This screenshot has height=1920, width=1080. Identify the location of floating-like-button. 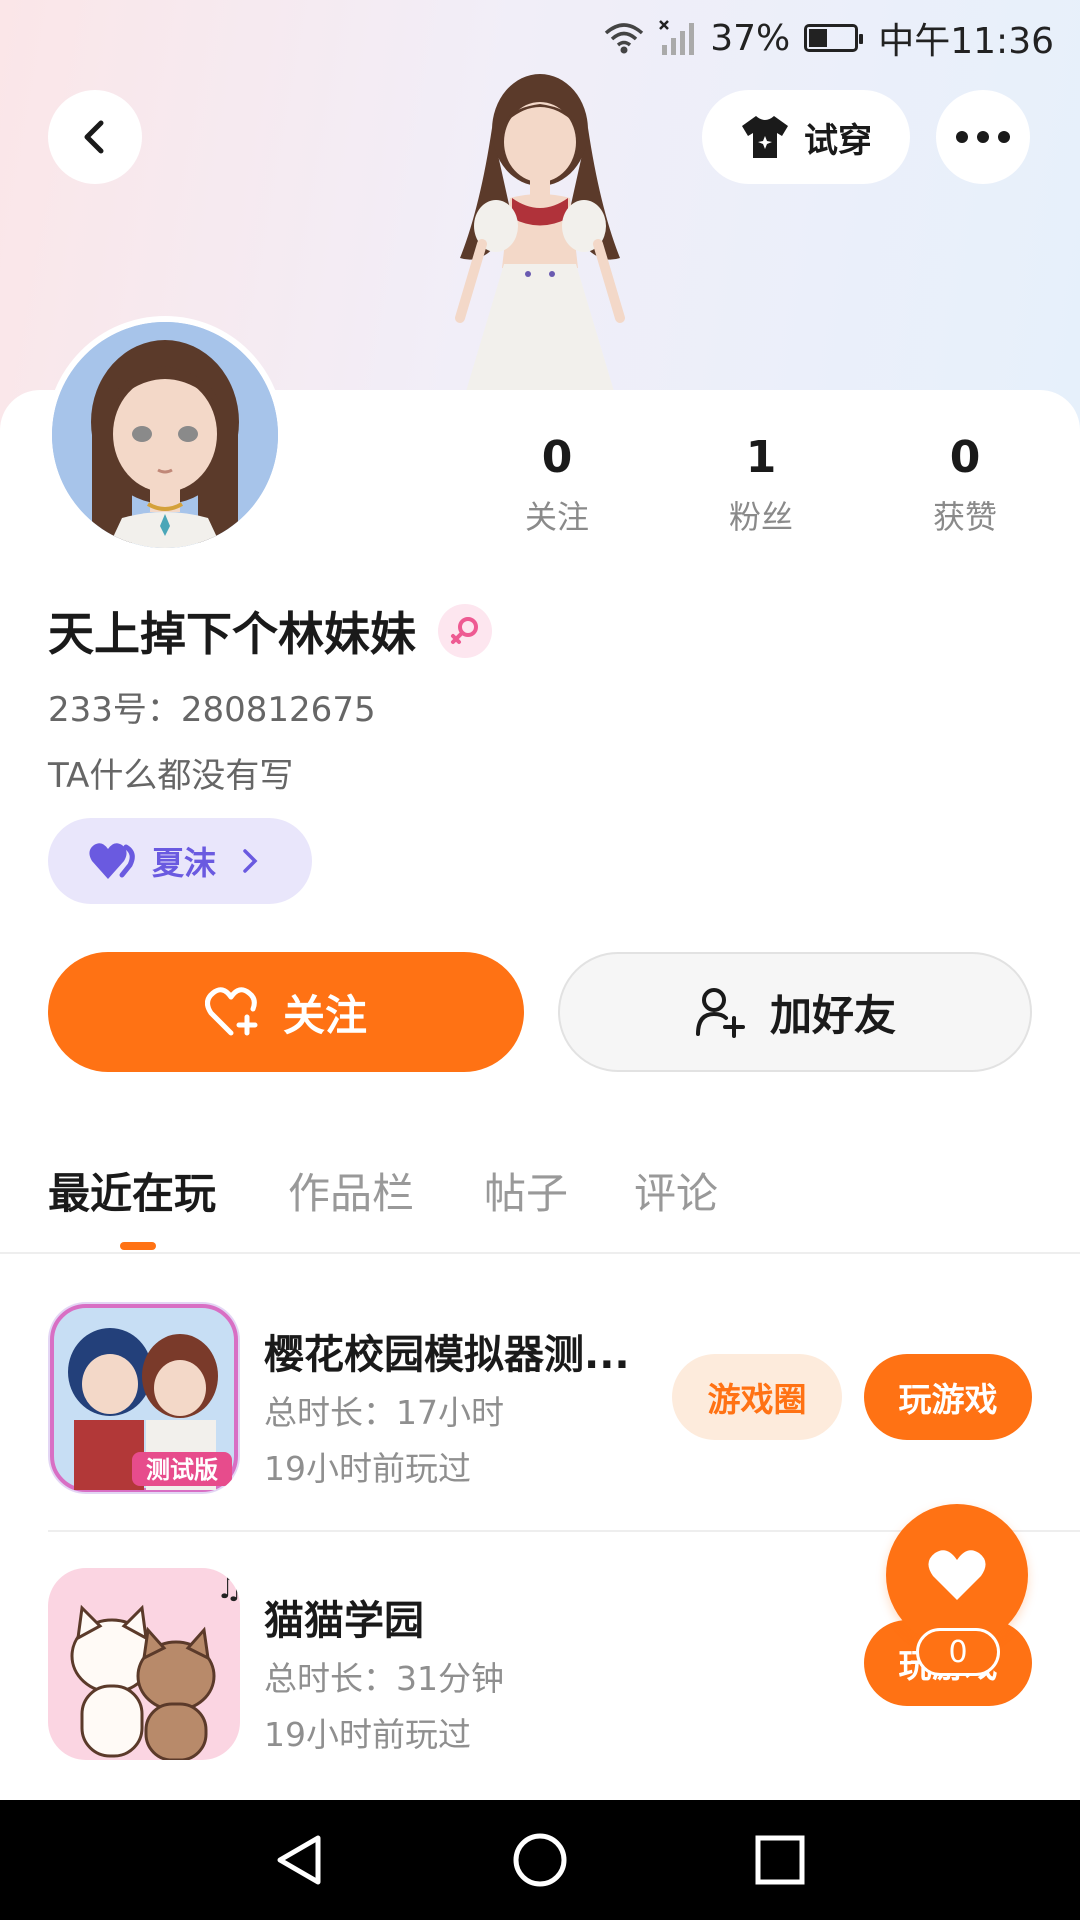
(957, 1575).